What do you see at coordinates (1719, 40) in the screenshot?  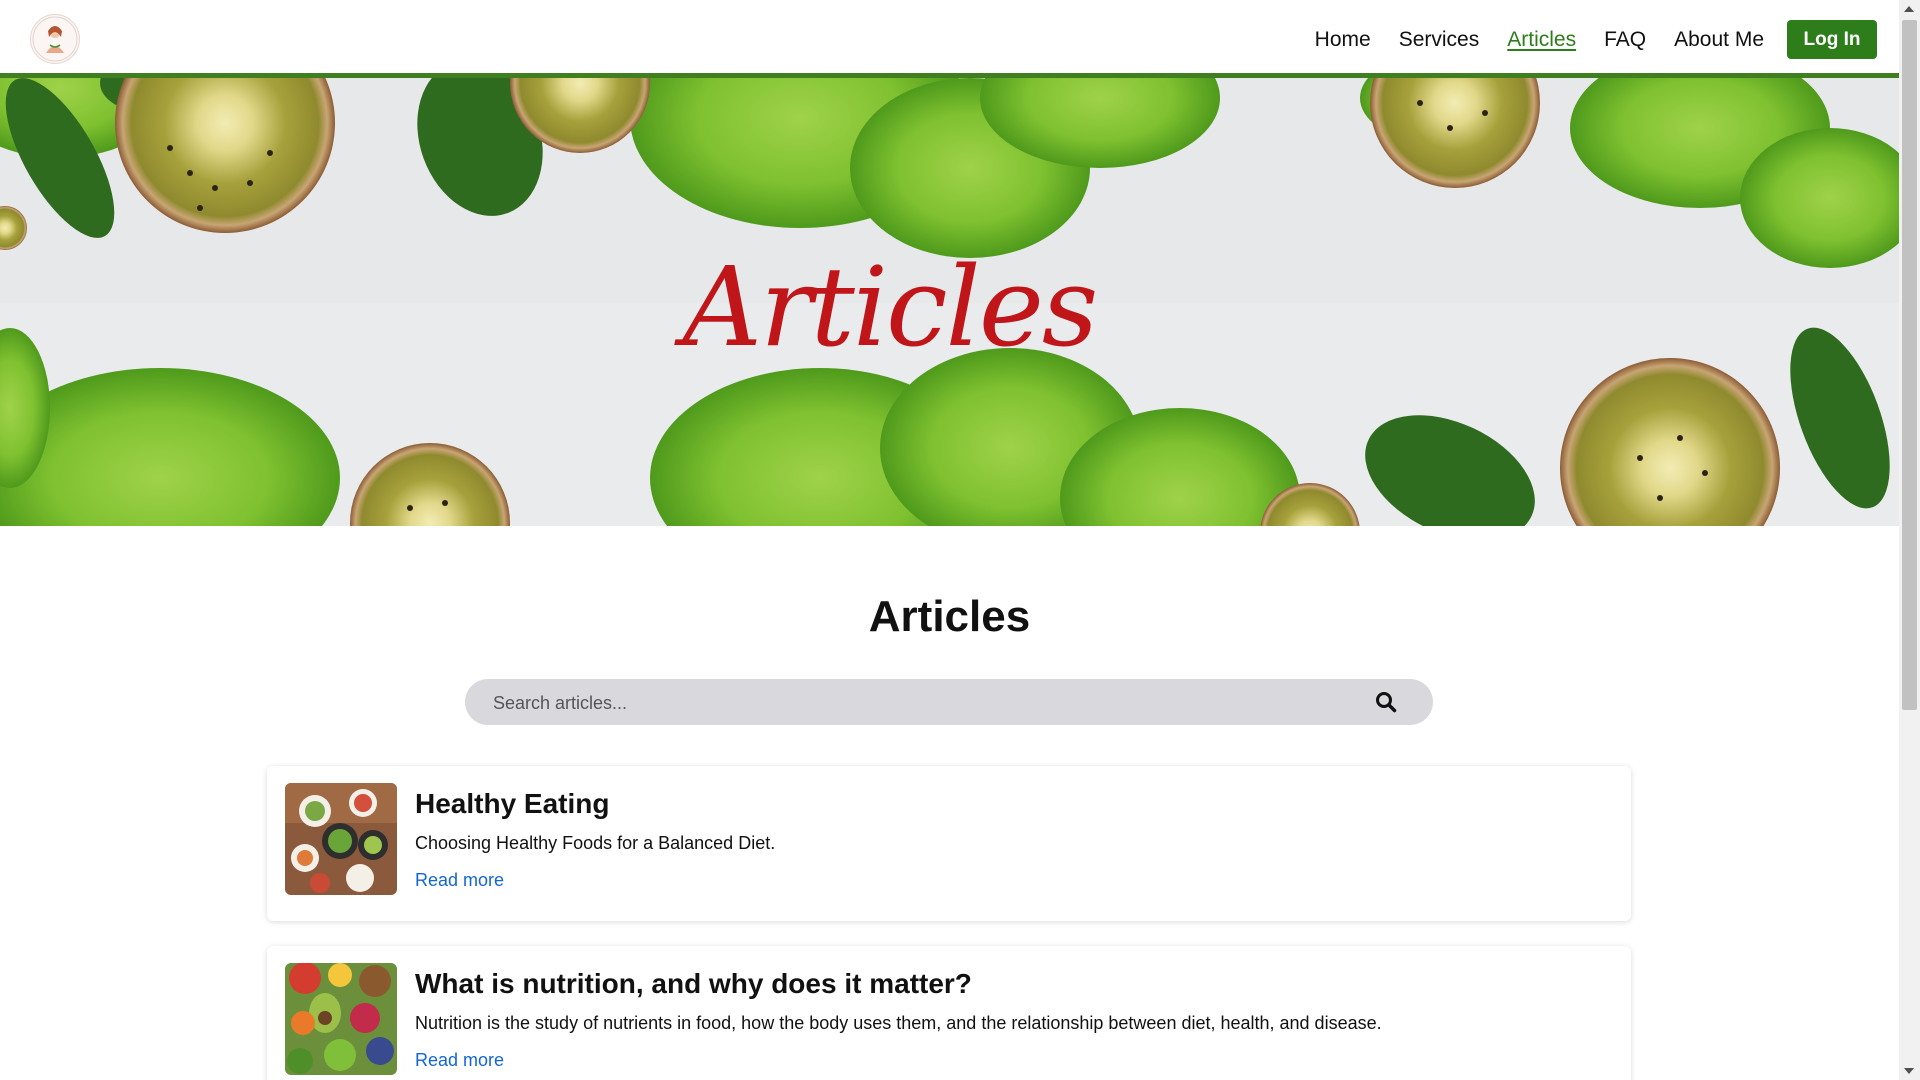 I see `nav-about-me: About Me` at bounding box center [1719, 40].